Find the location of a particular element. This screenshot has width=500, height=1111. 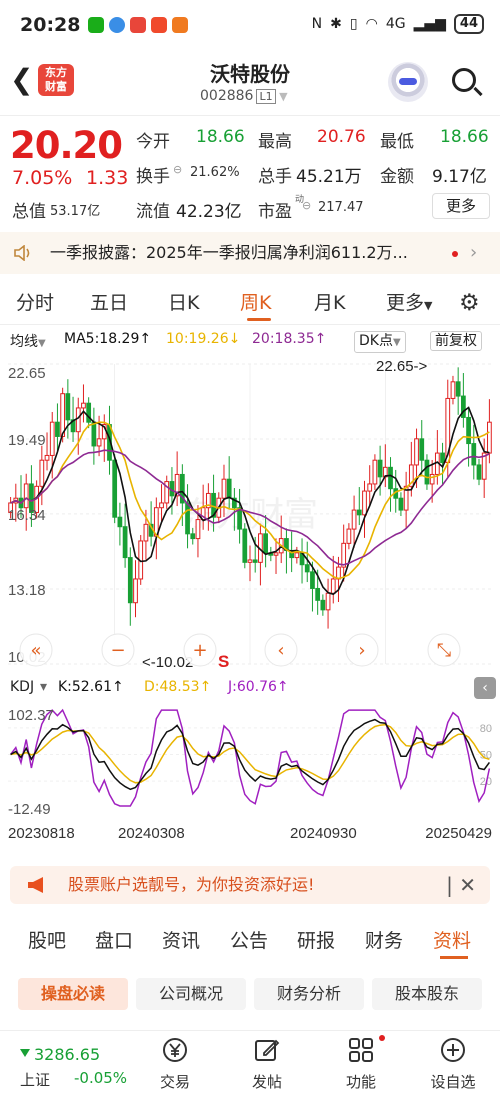

tab-five-day: 五日 is located at coordinates (109, 301).